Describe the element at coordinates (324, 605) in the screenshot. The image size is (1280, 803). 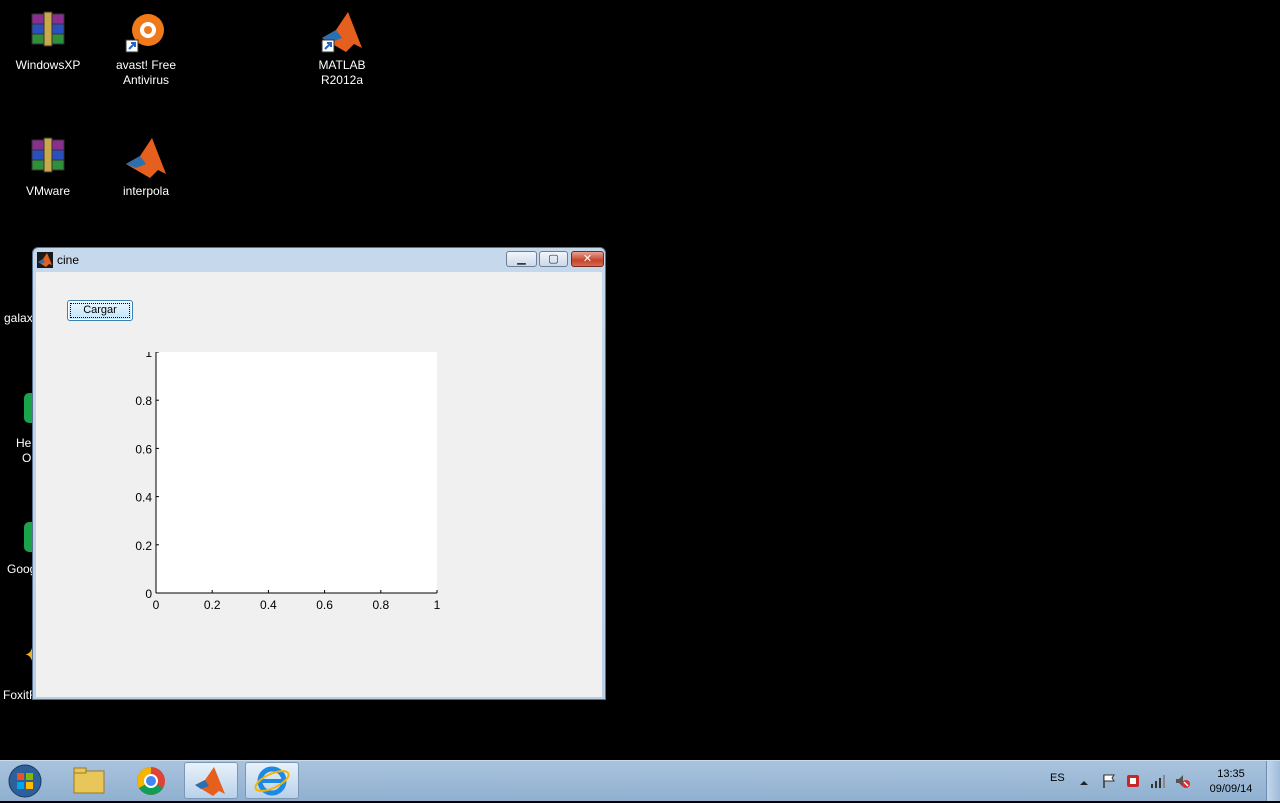
I see `x-tick-label: 0.6` at that location.